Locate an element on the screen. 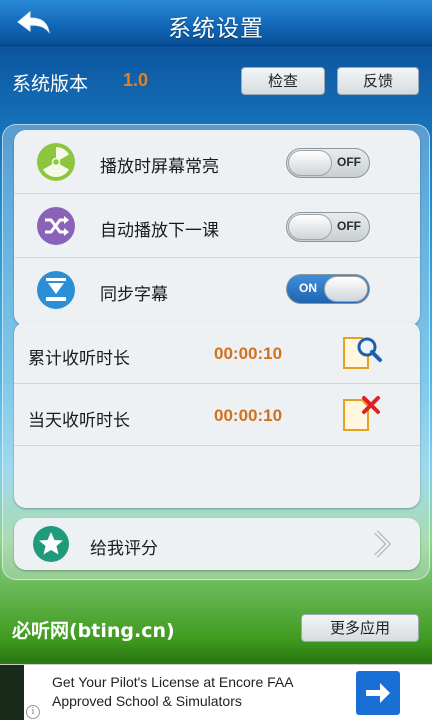  setting-row-screen-on: 播放时屏幕常亮 OFF is located at coordinates (217, 162).